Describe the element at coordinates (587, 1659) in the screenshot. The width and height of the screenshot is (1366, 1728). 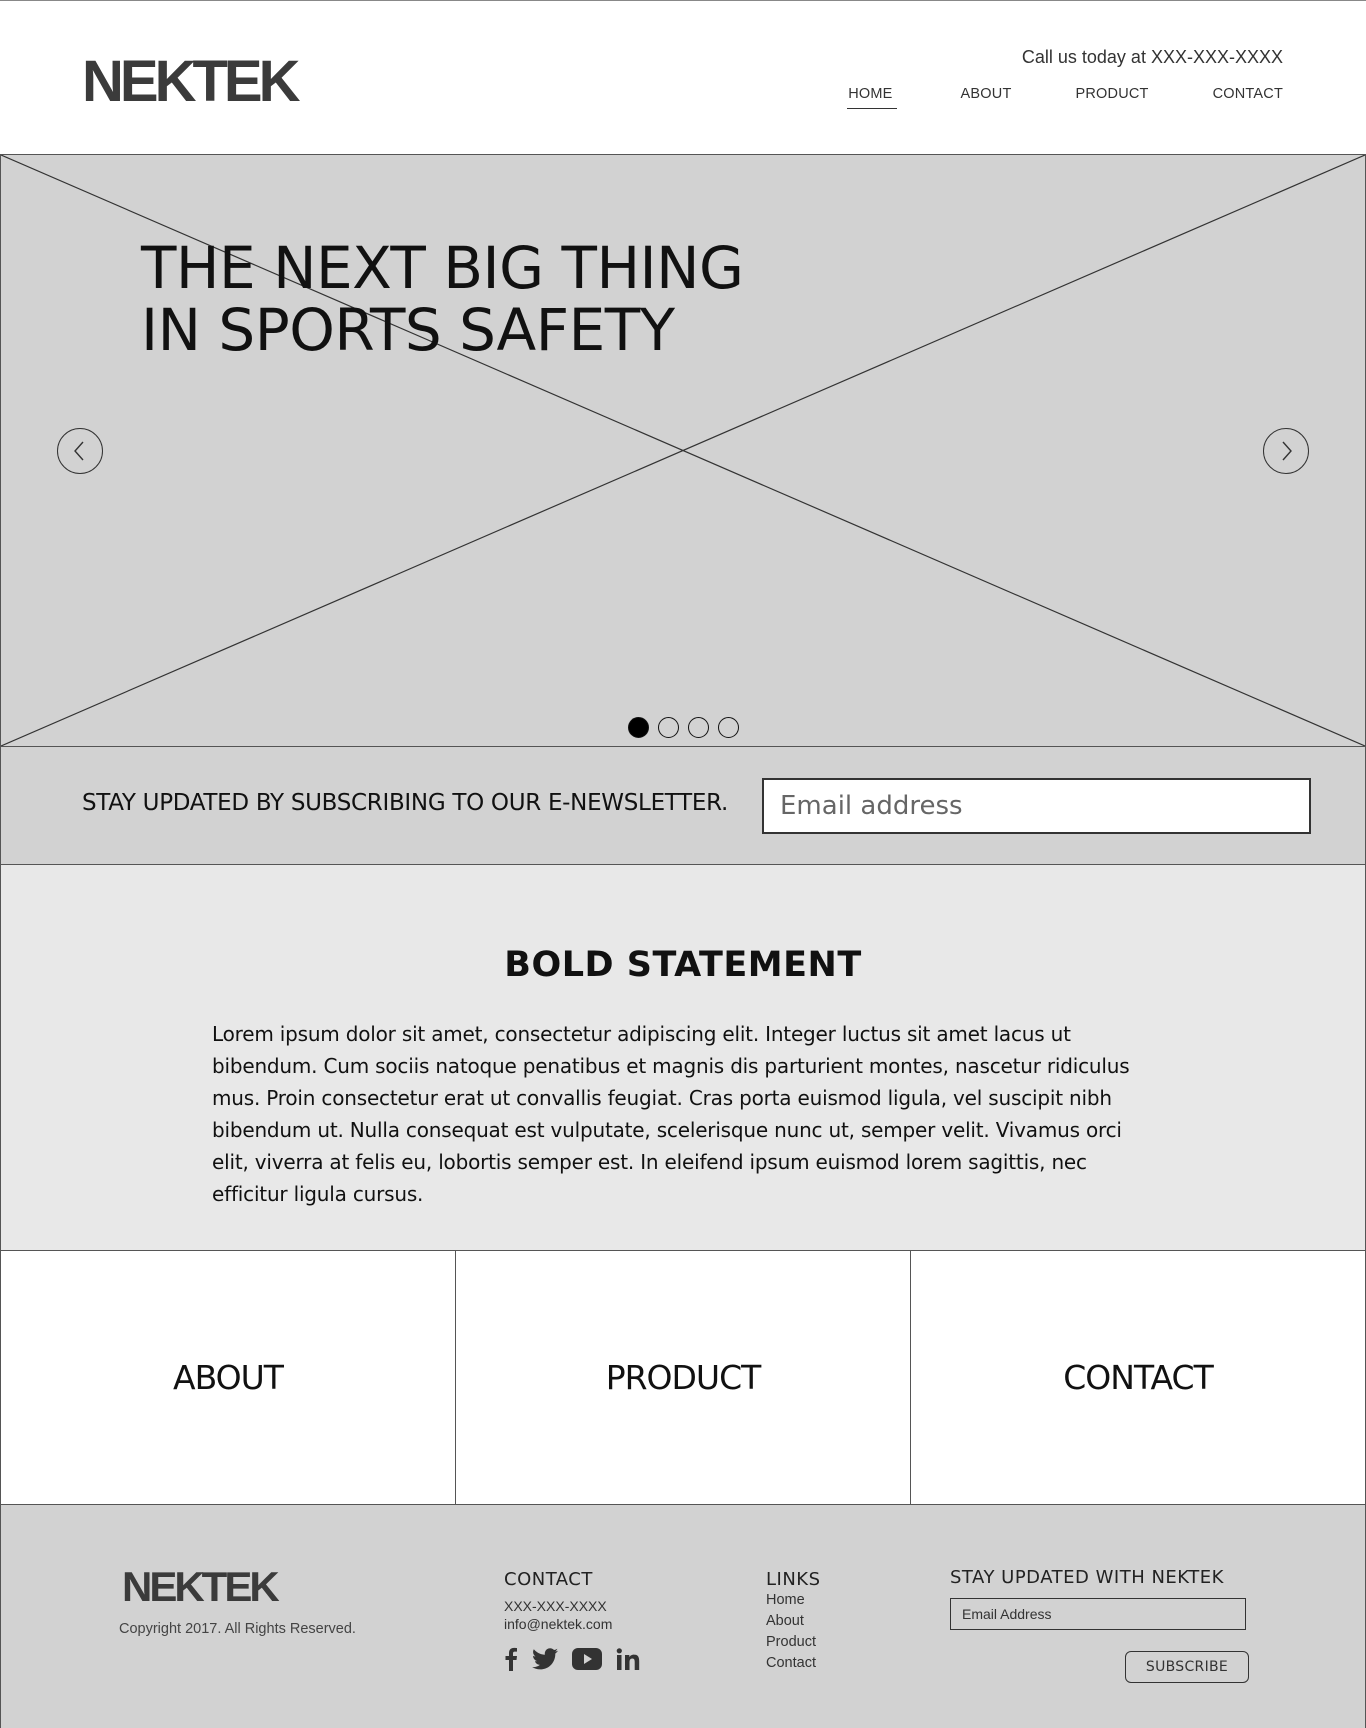
I see `youtube-icon` at that location.